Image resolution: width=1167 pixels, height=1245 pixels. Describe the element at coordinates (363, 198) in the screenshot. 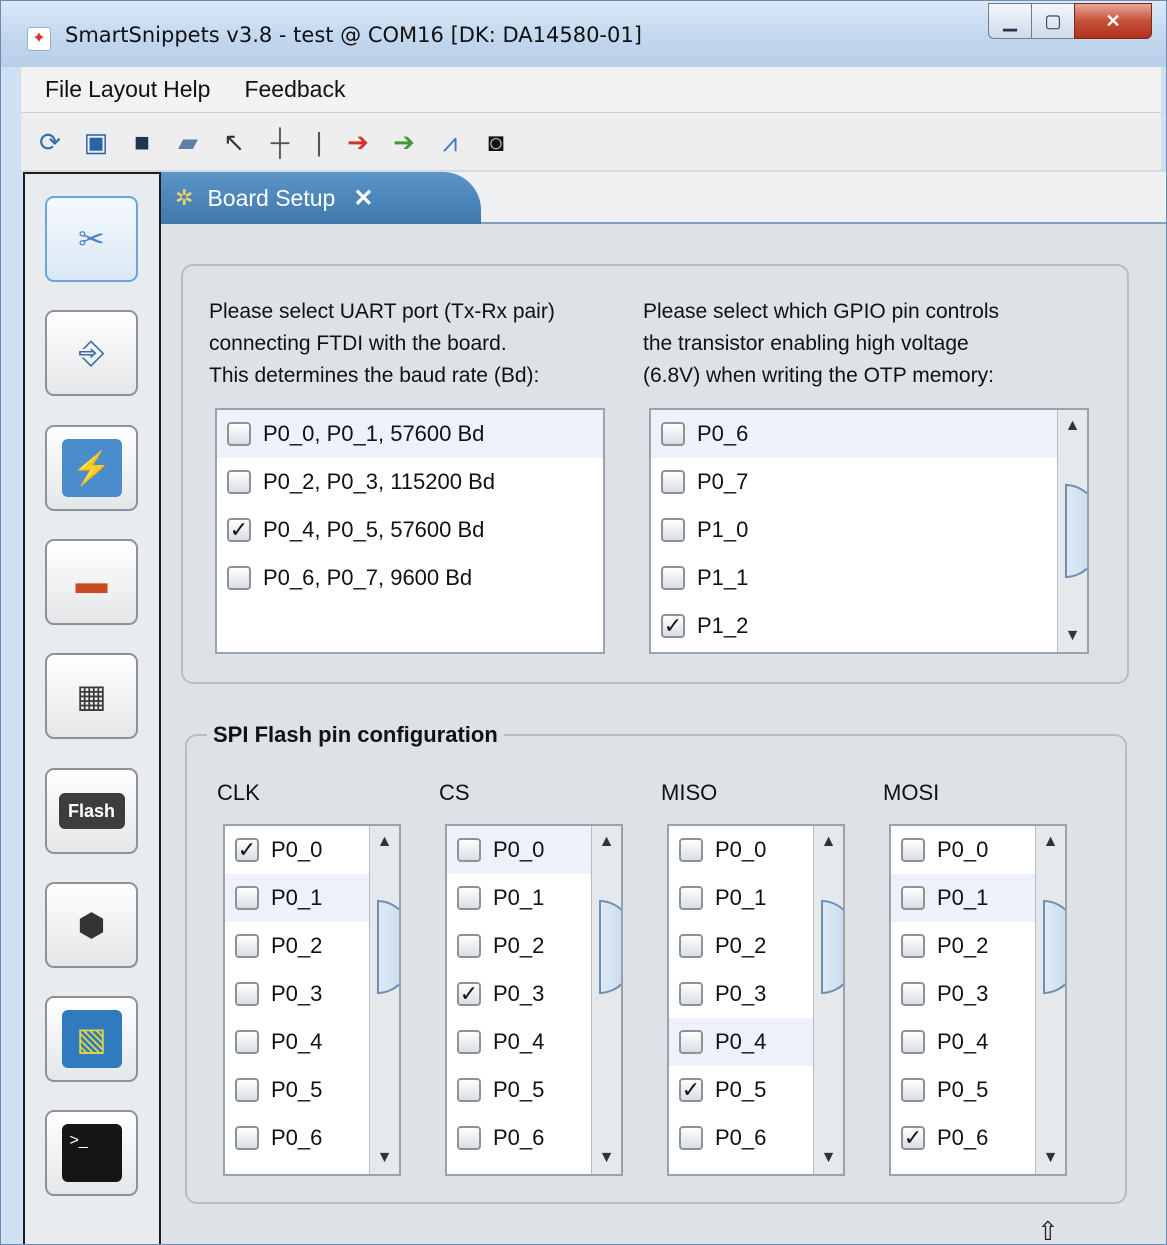

I see `tab-close-icon: ✕` at that location.